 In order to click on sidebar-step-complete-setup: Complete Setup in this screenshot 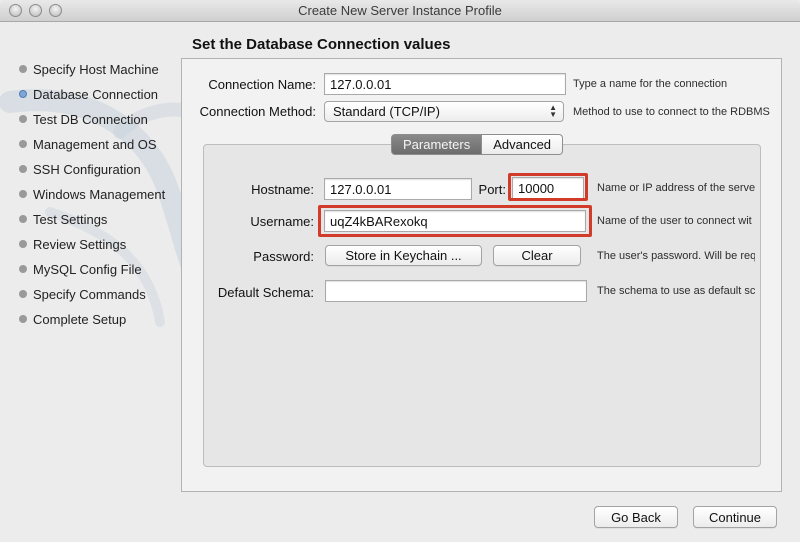, I will do `click(72, 319)`.